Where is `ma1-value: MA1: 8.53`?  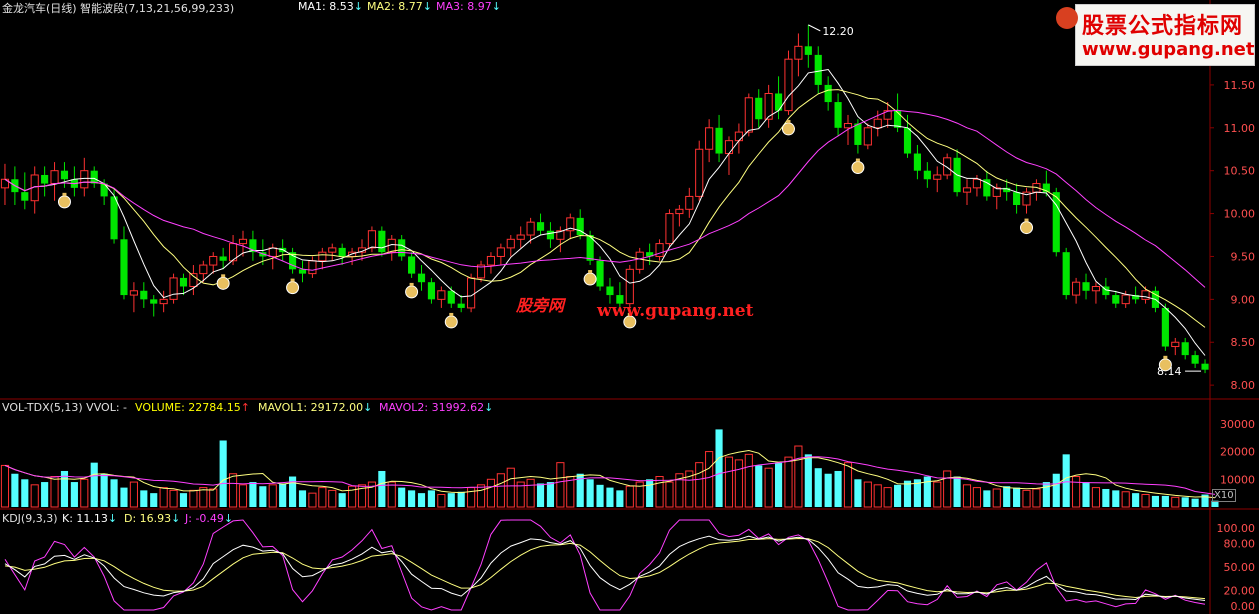 ma1-value: MA1: 8.53 is located at coordinates (326, 6).